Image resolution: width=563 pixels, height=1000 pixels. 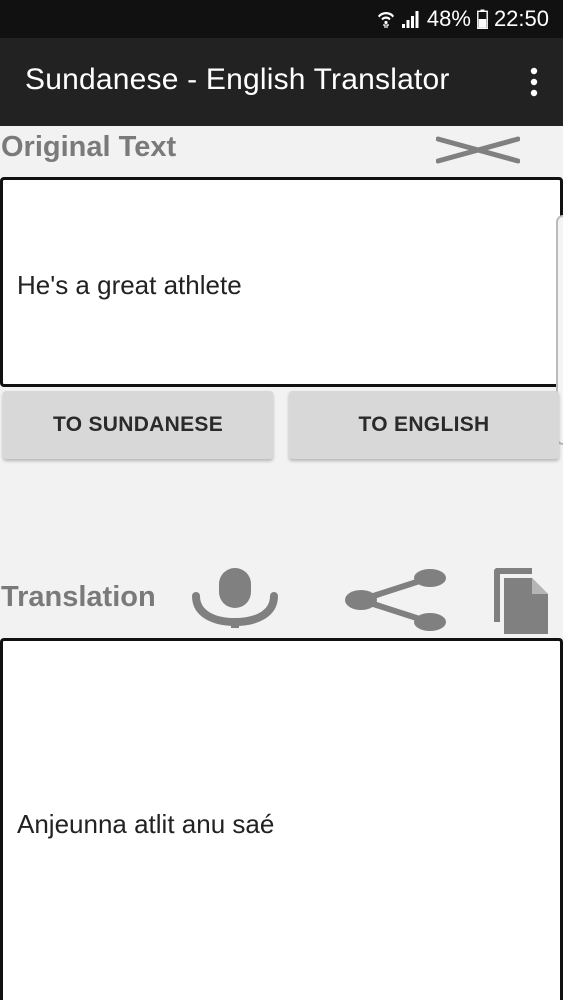 What do you see at coordinates (397, 602) in the screenshot?
I see `share-icon` at bounding box center [397, 602].